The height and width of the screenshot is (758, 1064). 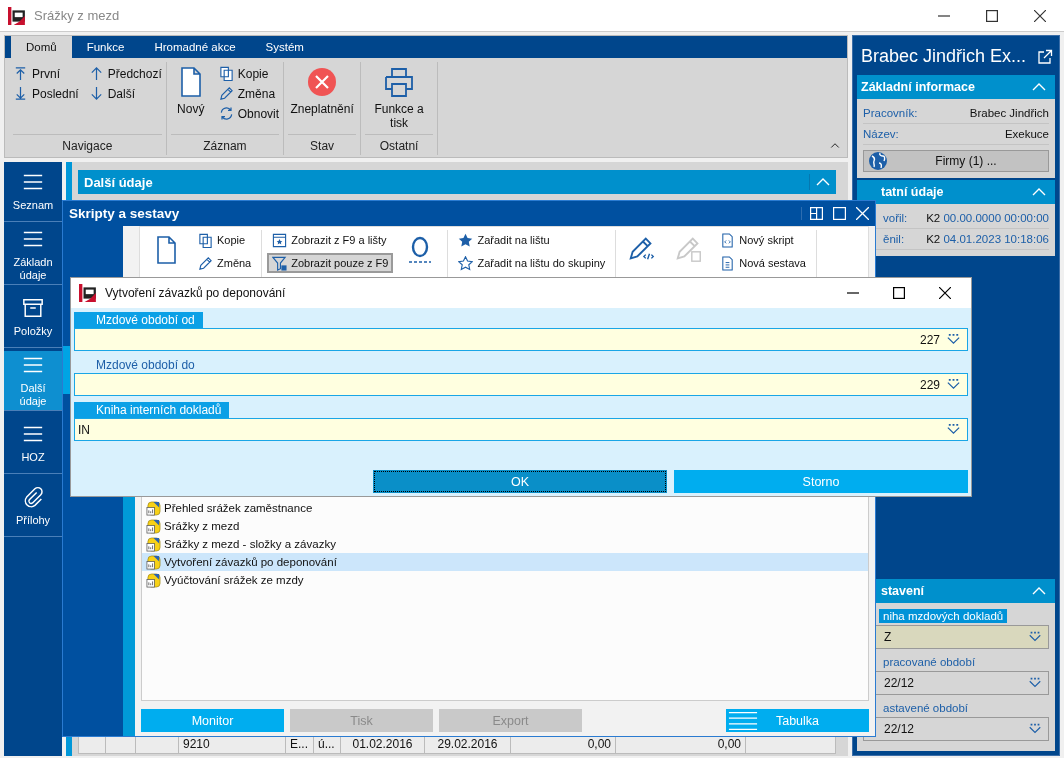 What do you see at coordinates (125, 73) in the screenshot?
I see `ribbon-button: Předchozí` at bounding box center [125, 73].